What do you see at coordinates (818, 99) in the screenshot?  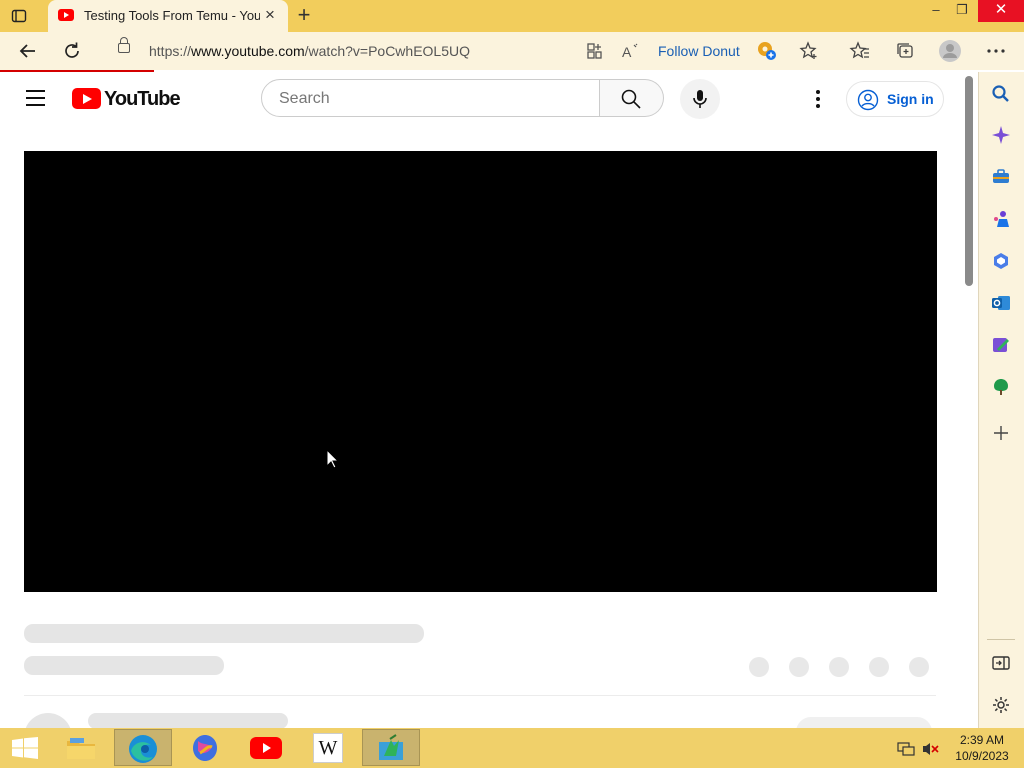 I see `settings-more-icon` at bounding box center [818, 99].